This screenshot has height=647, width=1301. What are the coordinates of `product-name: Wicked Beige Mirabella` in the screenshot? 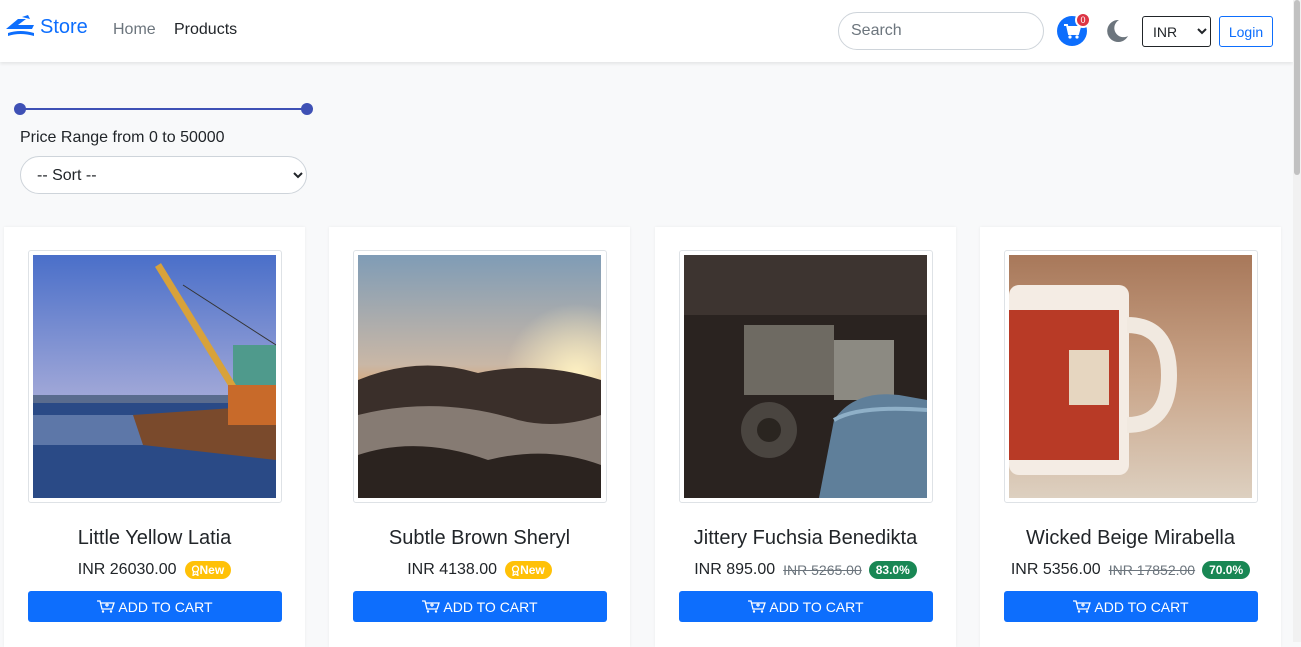 It's located at (1130, 538).